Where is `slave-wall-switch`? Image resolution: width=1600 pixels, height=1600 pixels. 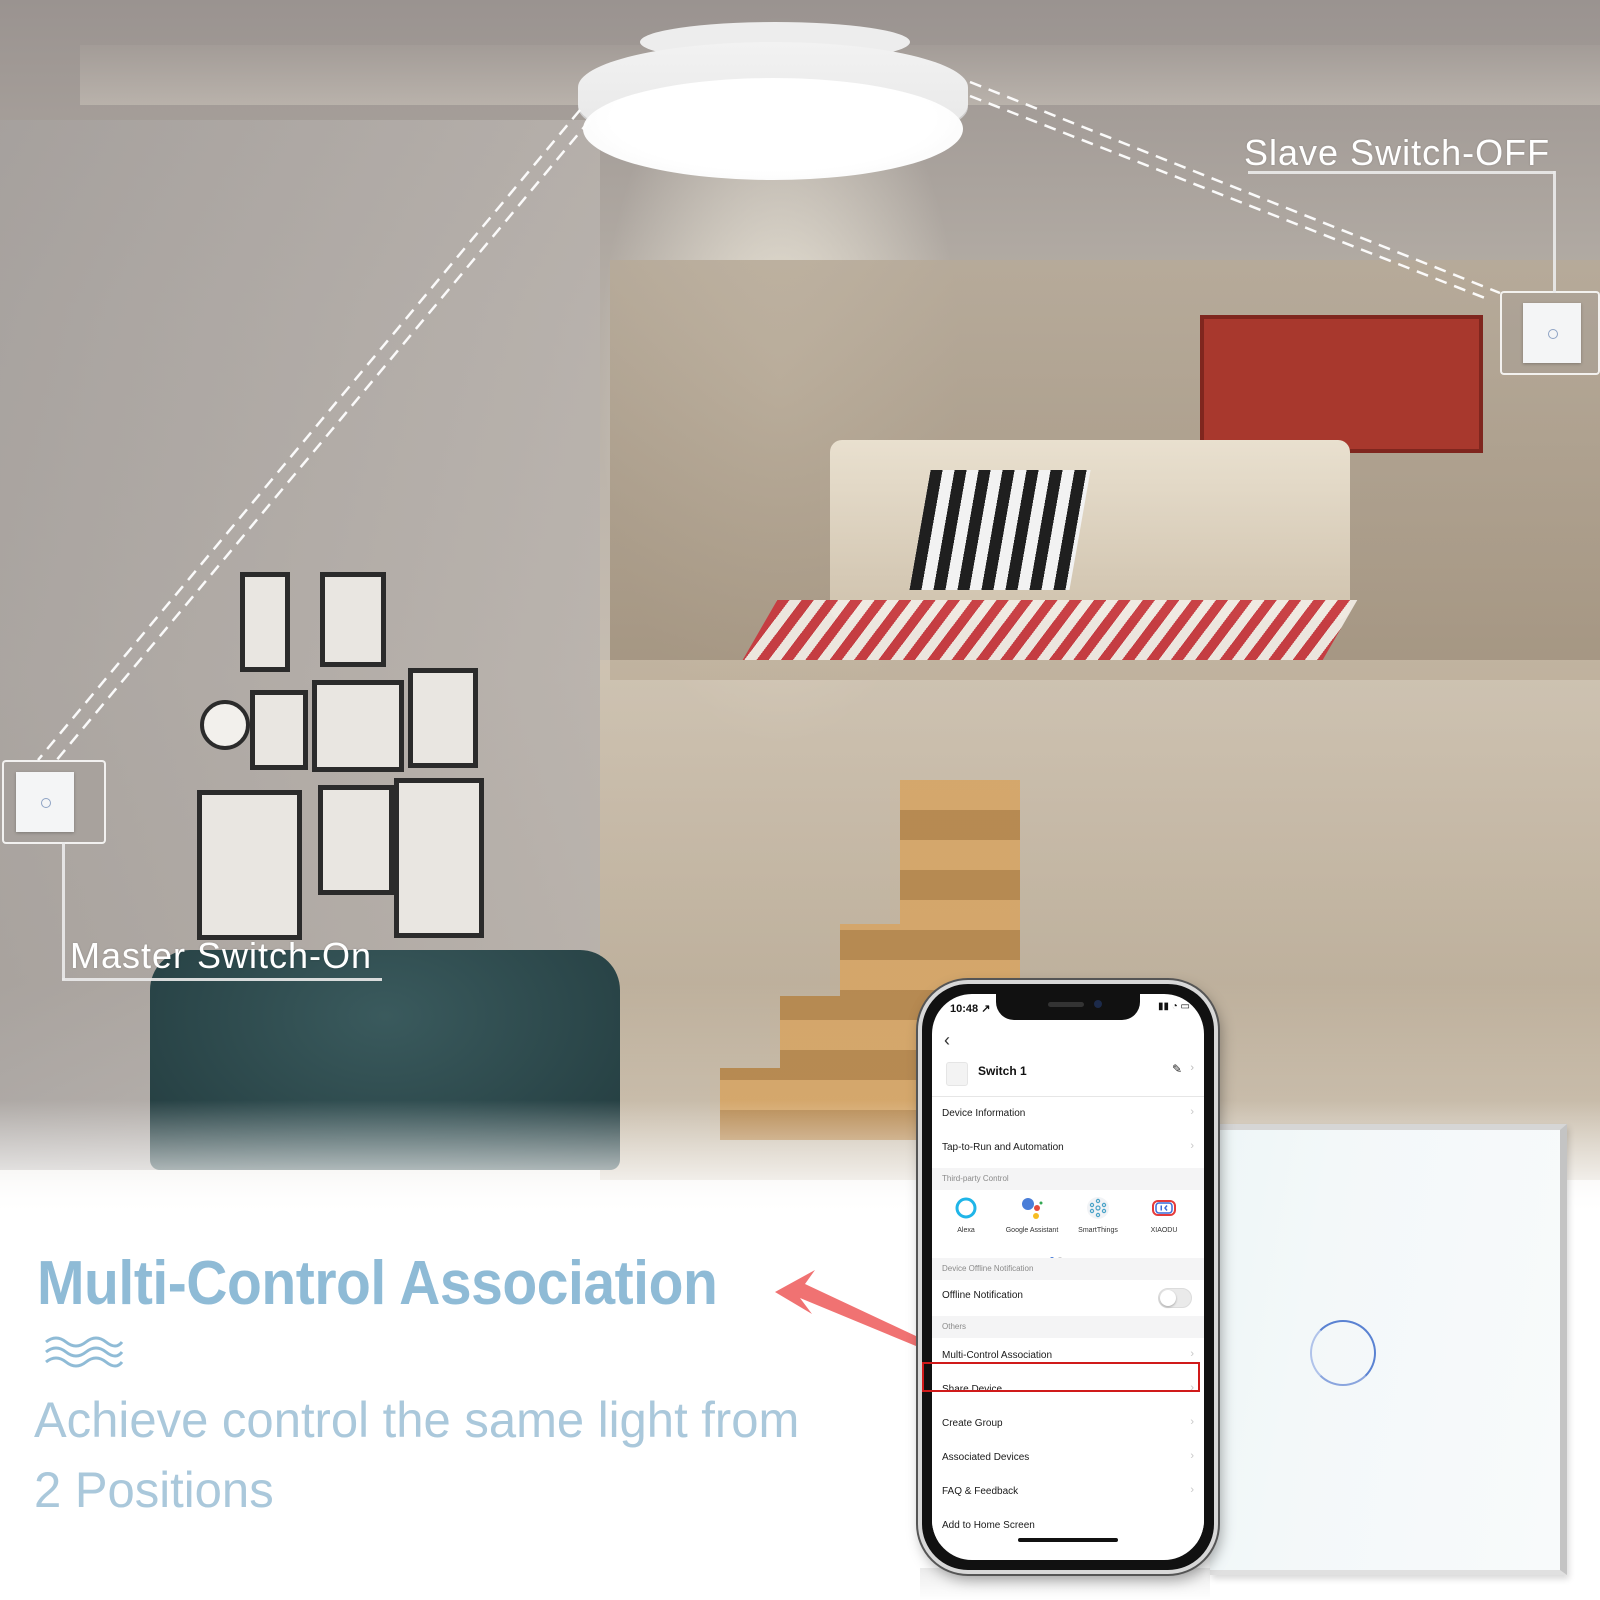
slave-wall-switch is located at coordinates (1550, 333).